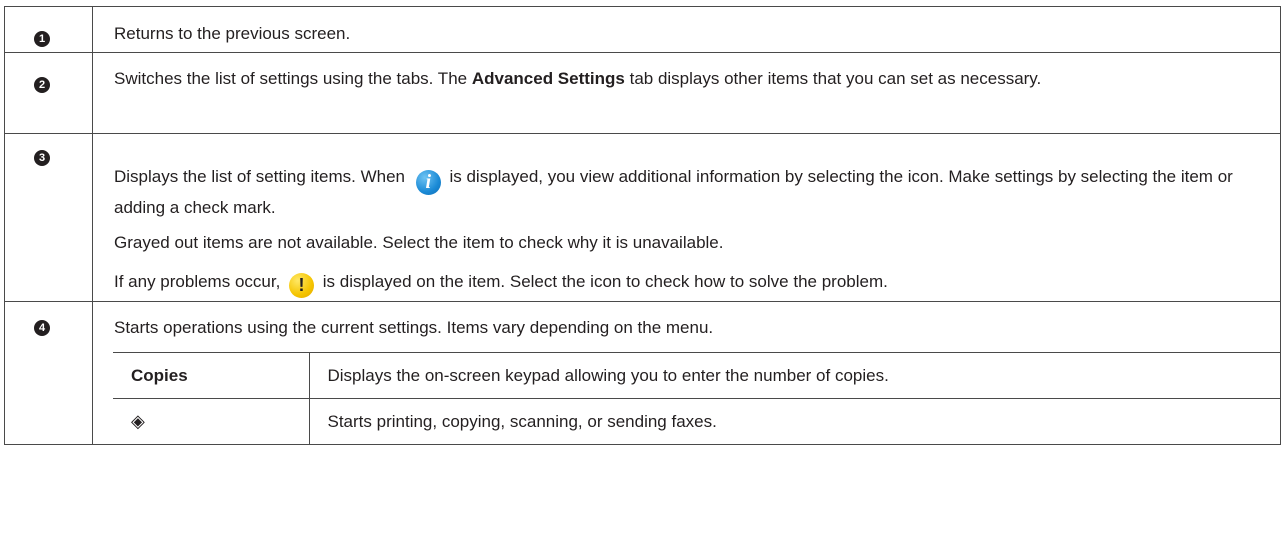 This screenshot has width=1283, height=540. What do you see at coordinates (548, 78) in the screenshot?
I see `advanced-settings-term: Advanced Settings` at bounding box center [548, 78].